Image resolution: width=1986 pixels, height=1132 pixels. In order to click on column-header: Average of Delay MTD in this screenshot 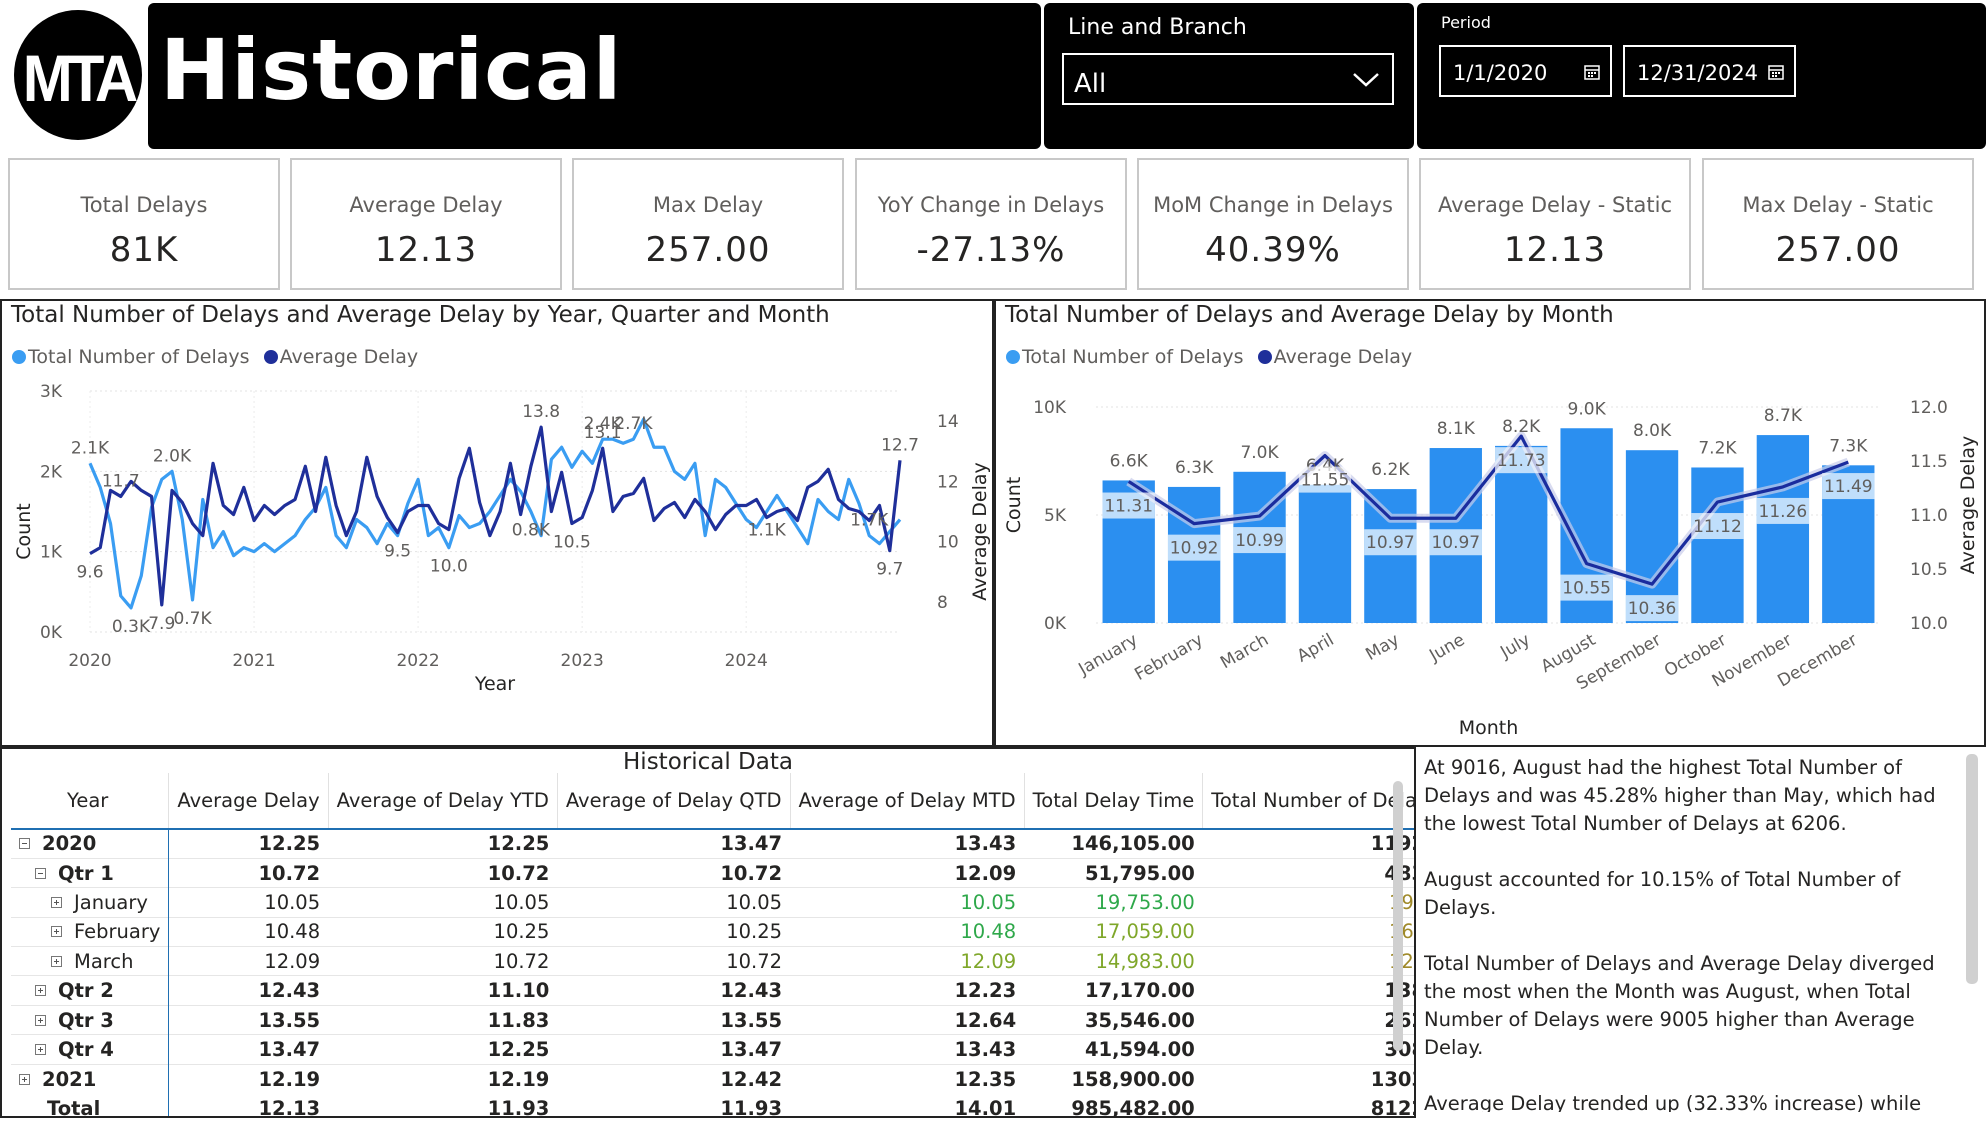, I will do `click(907, 801)`.